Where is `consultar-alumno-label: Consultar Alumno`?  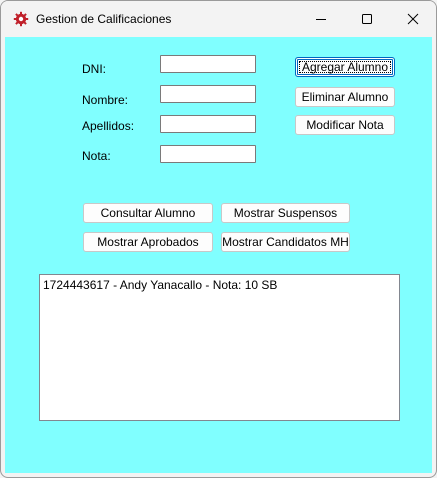
consultar-alumno-label: Consultar Alumno is located at coordinates (148, 213).